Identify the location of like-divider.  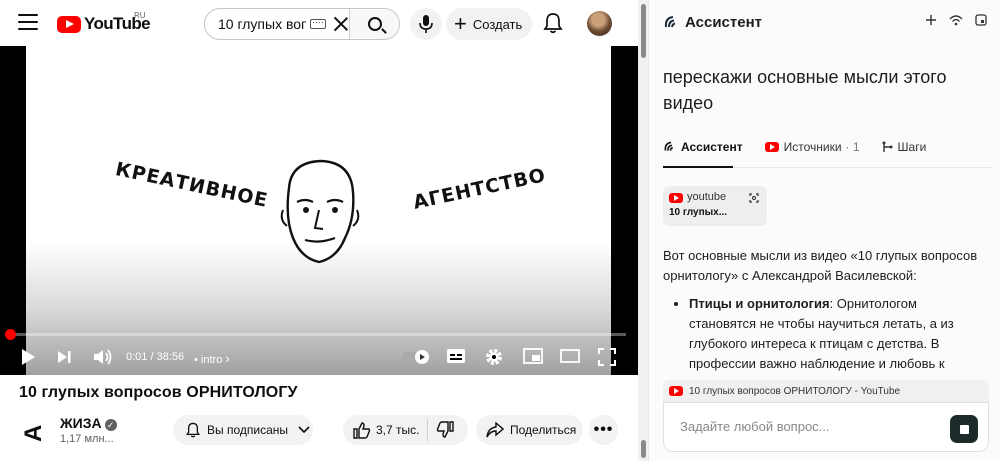
(428, 430).